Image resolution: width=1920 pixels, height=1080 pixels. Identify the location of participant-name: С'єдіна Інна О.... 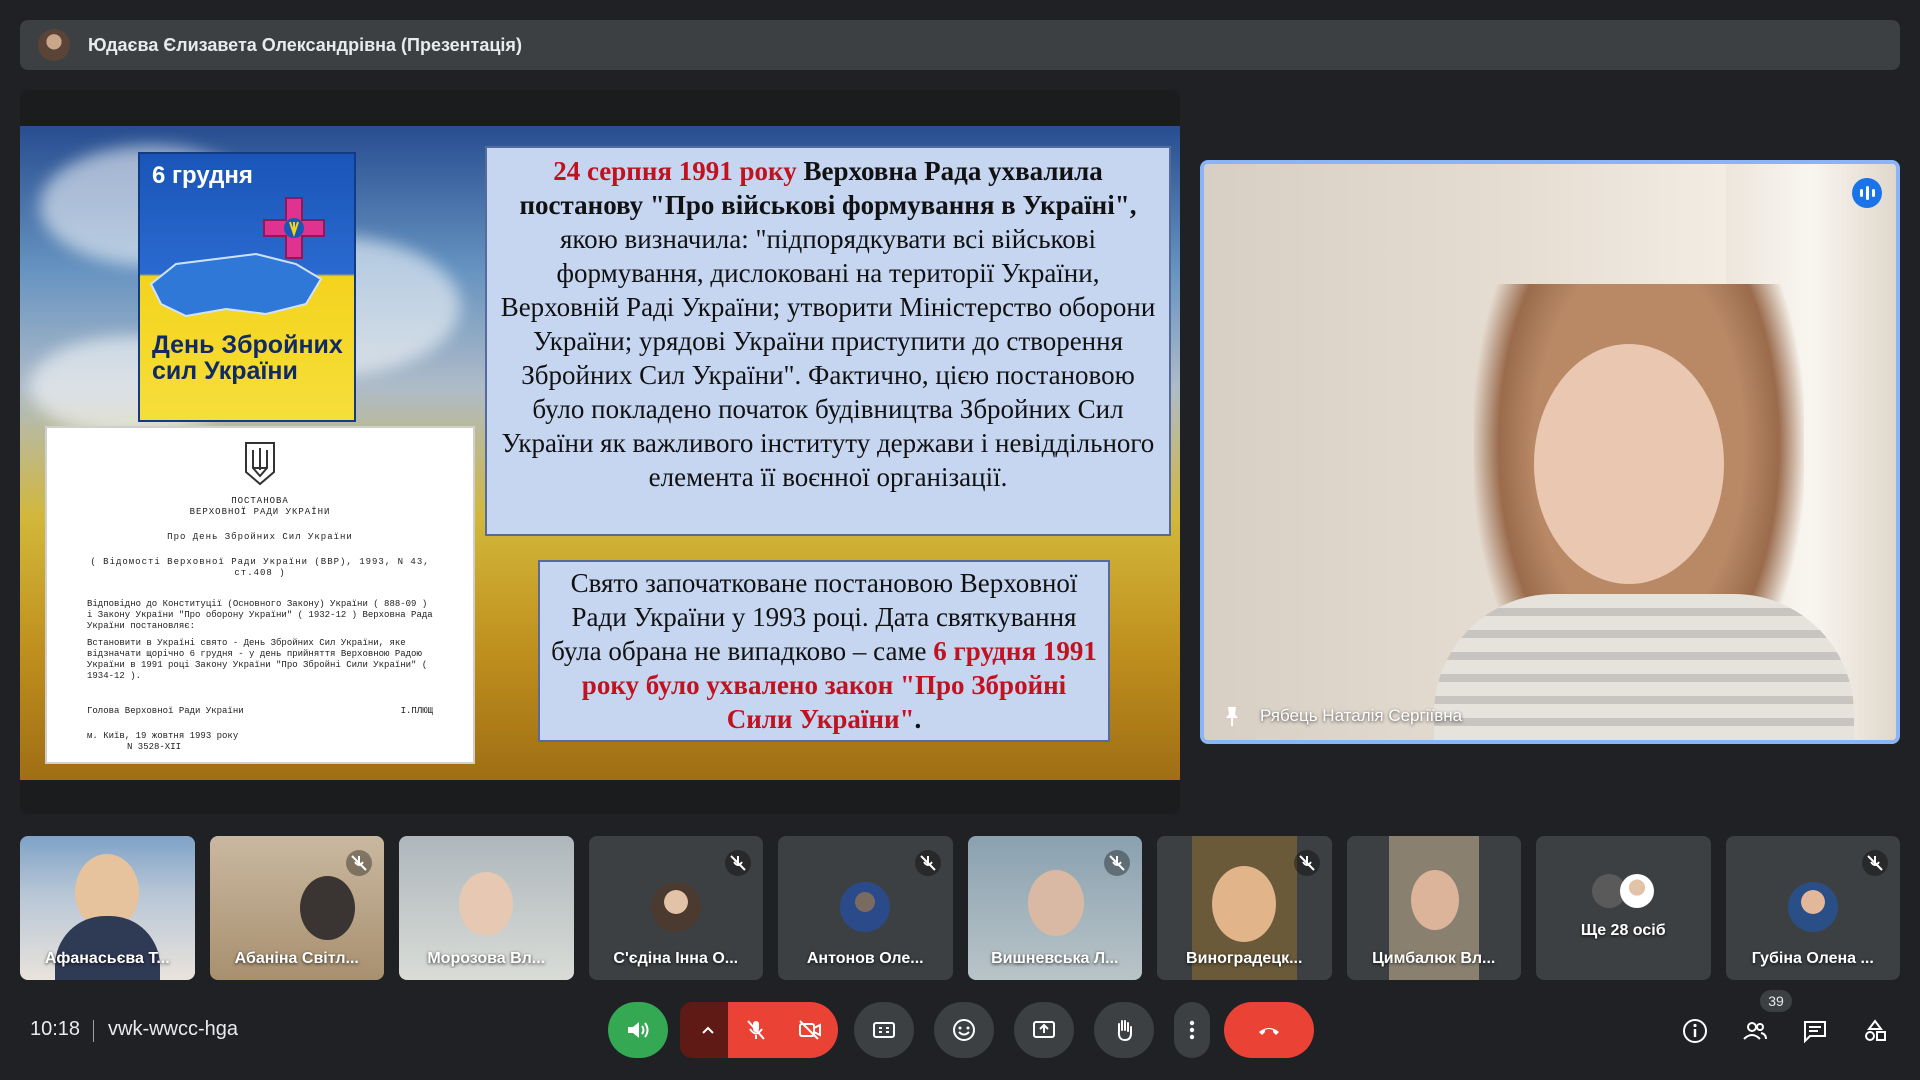
(676, 958).